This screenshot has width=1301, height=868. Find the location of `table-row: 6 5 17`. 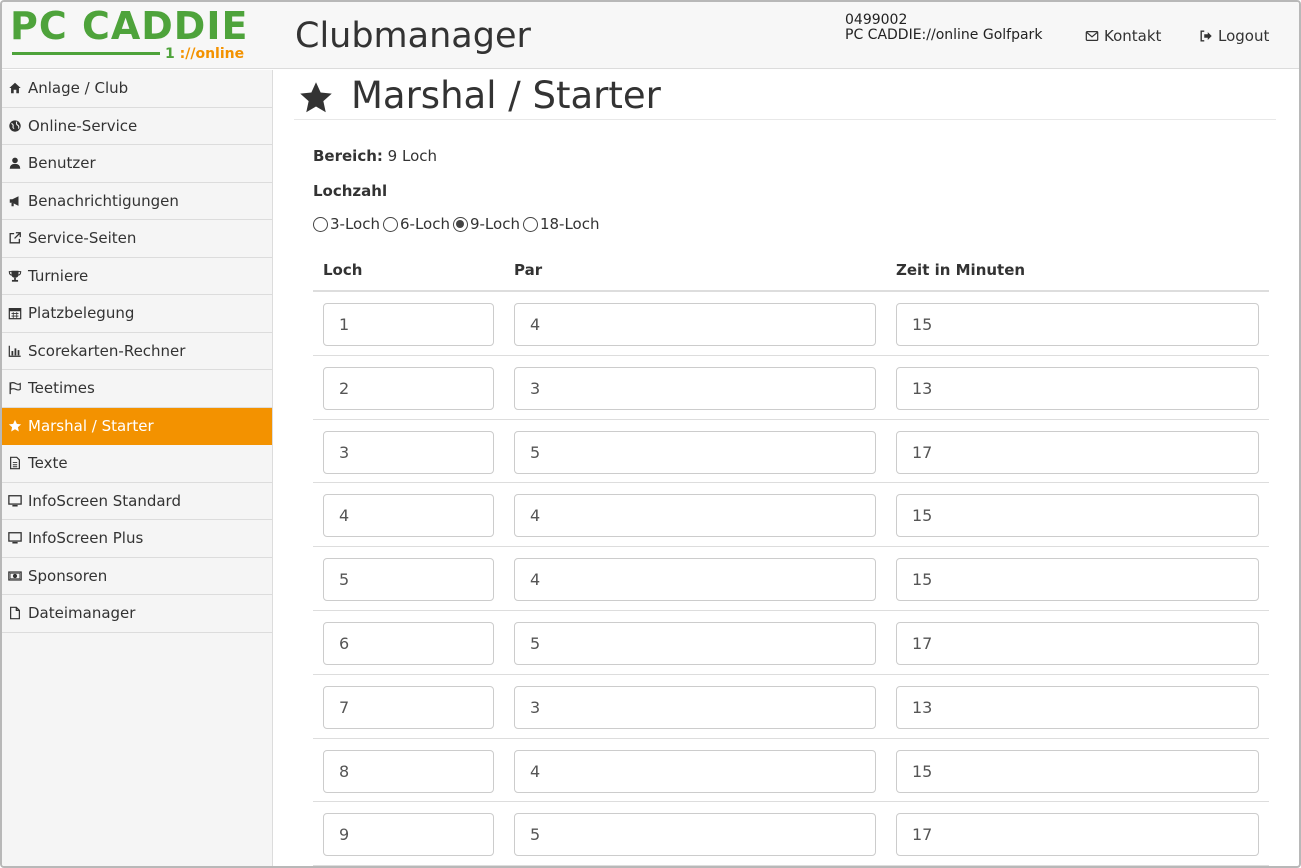

table-row: 6 5 17 is located at coordinates (791, 643).